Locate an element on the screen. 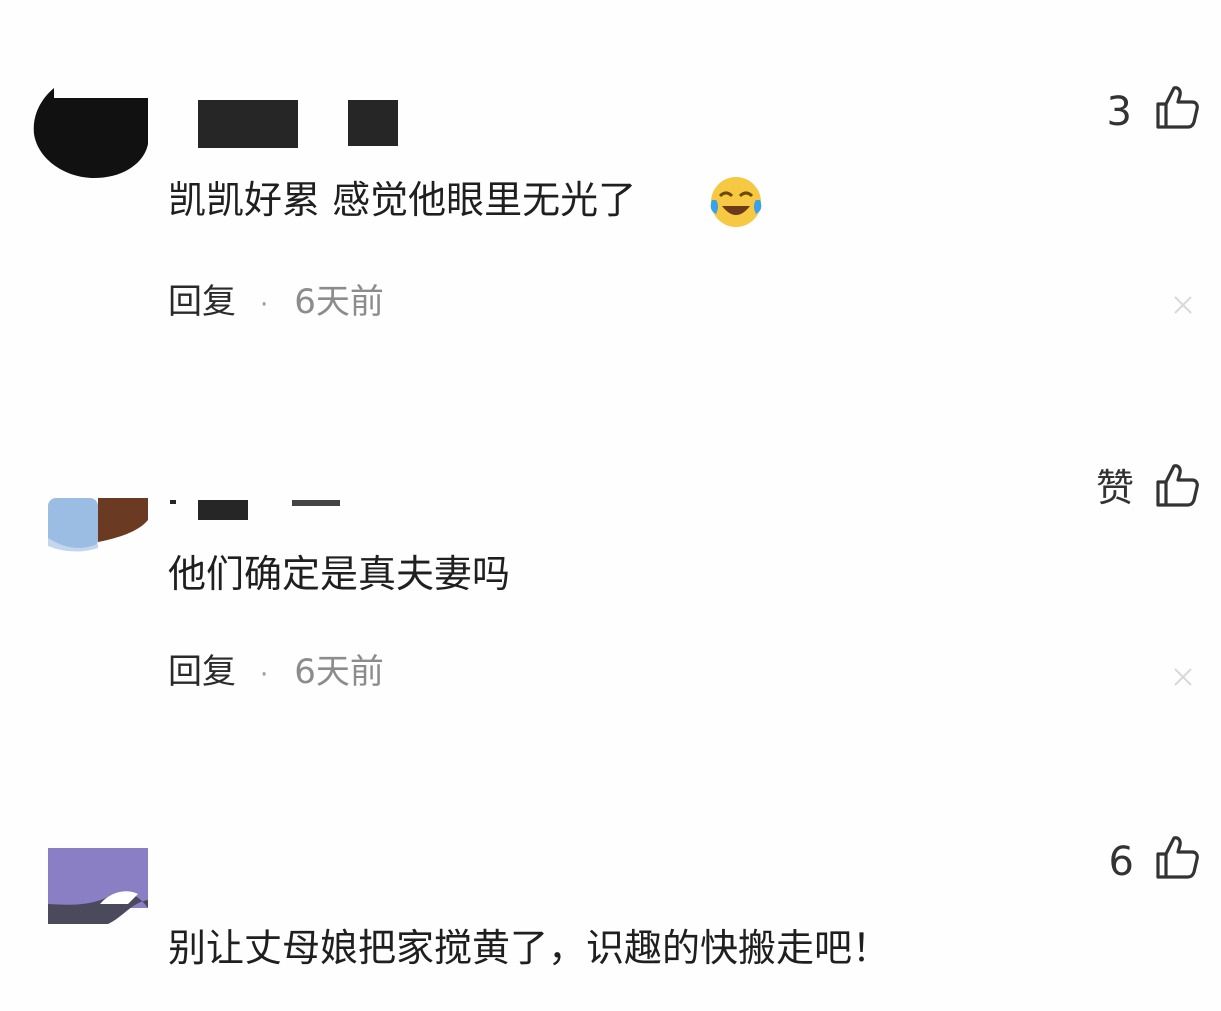 This screenshot has width=1221, height=1011. avatar-image-icon is located at coordinates (98, 886).